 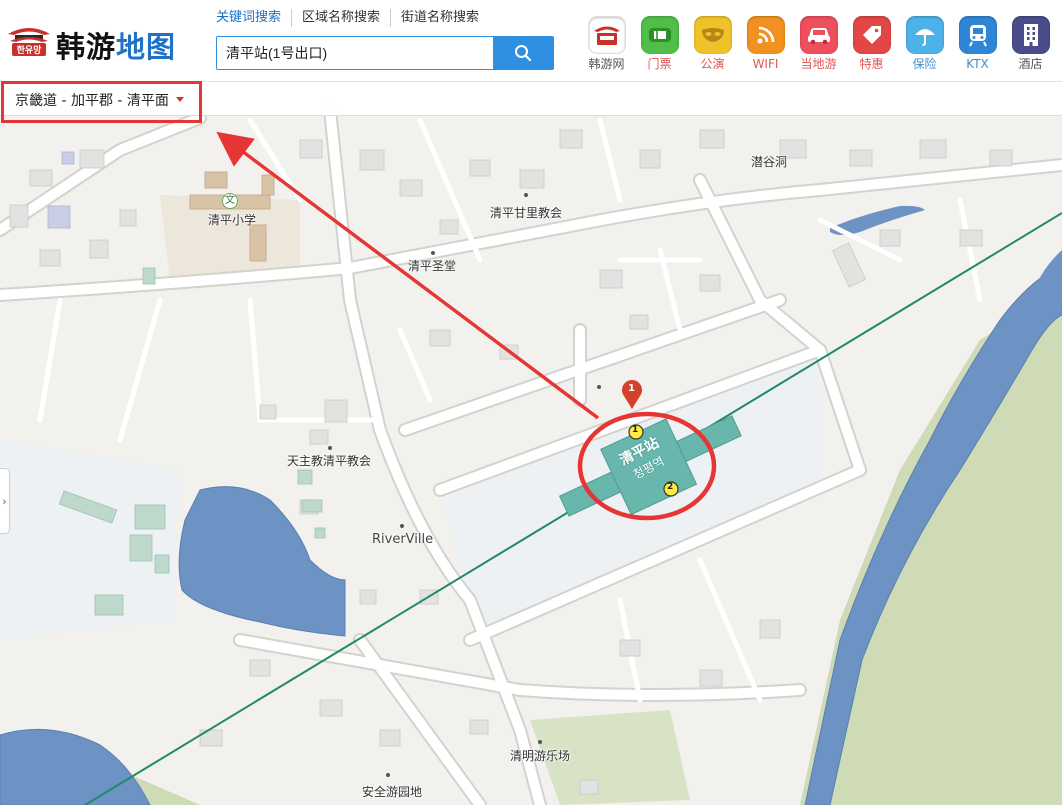 What do you see at coordinates (606, 35) in the screenshot?
I see `hanyou-pagoda-icon` at bounding box center [606, 35].